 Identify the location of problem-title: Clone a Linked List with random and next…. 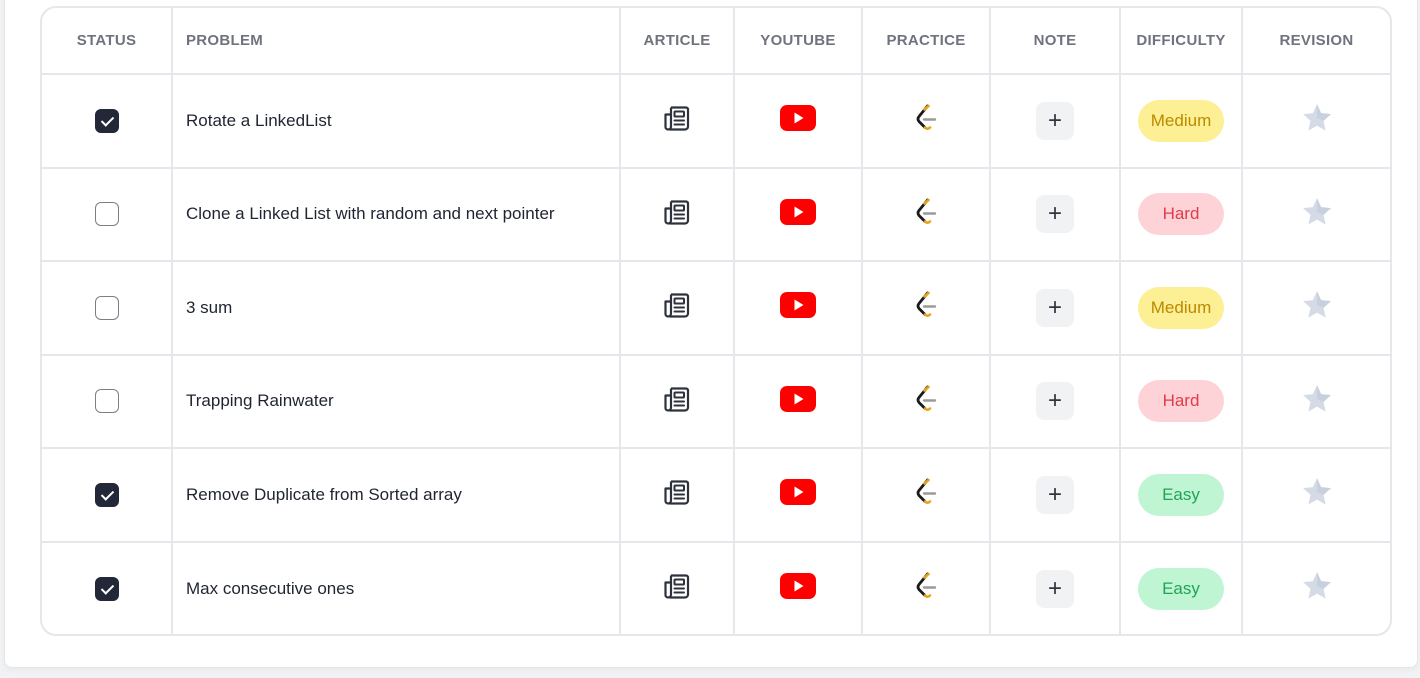
(396, 214).